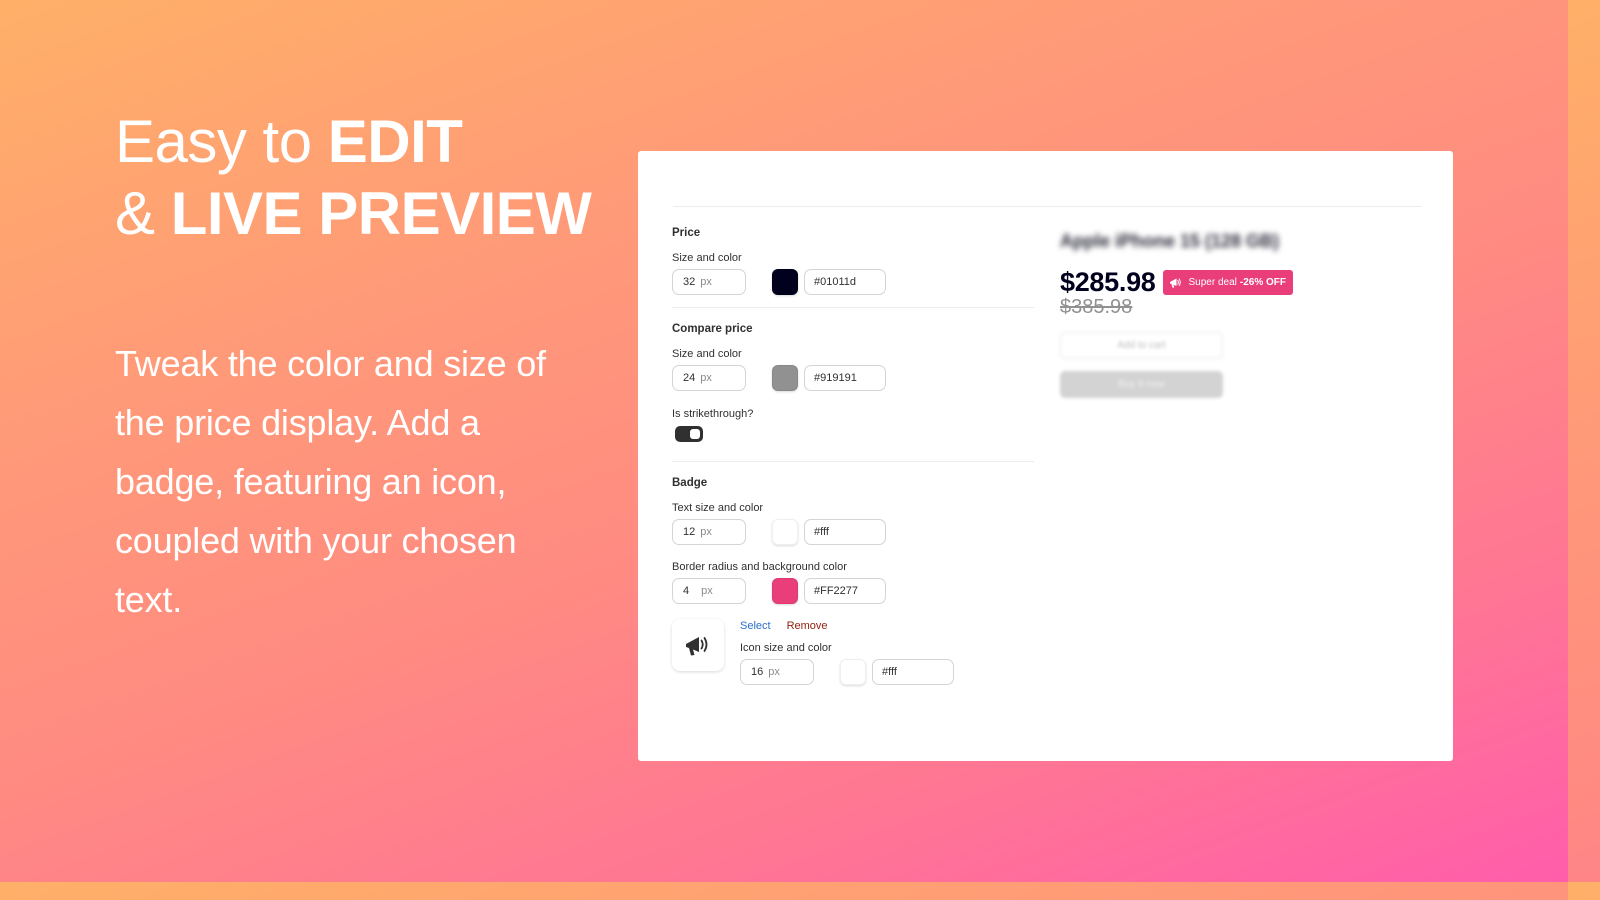 The height and width of the screenshot is (900, 1600). I want to click on badge-text: Super deal, so click(1212, 282).